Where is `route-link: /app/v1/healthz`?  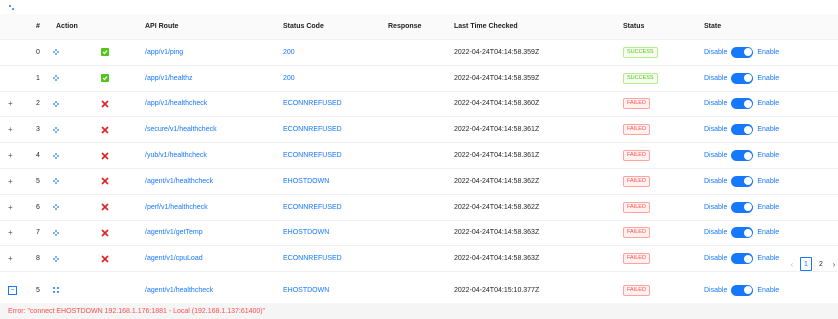
route-link: /app/v1/healthz is located at coordinates (210, 78).